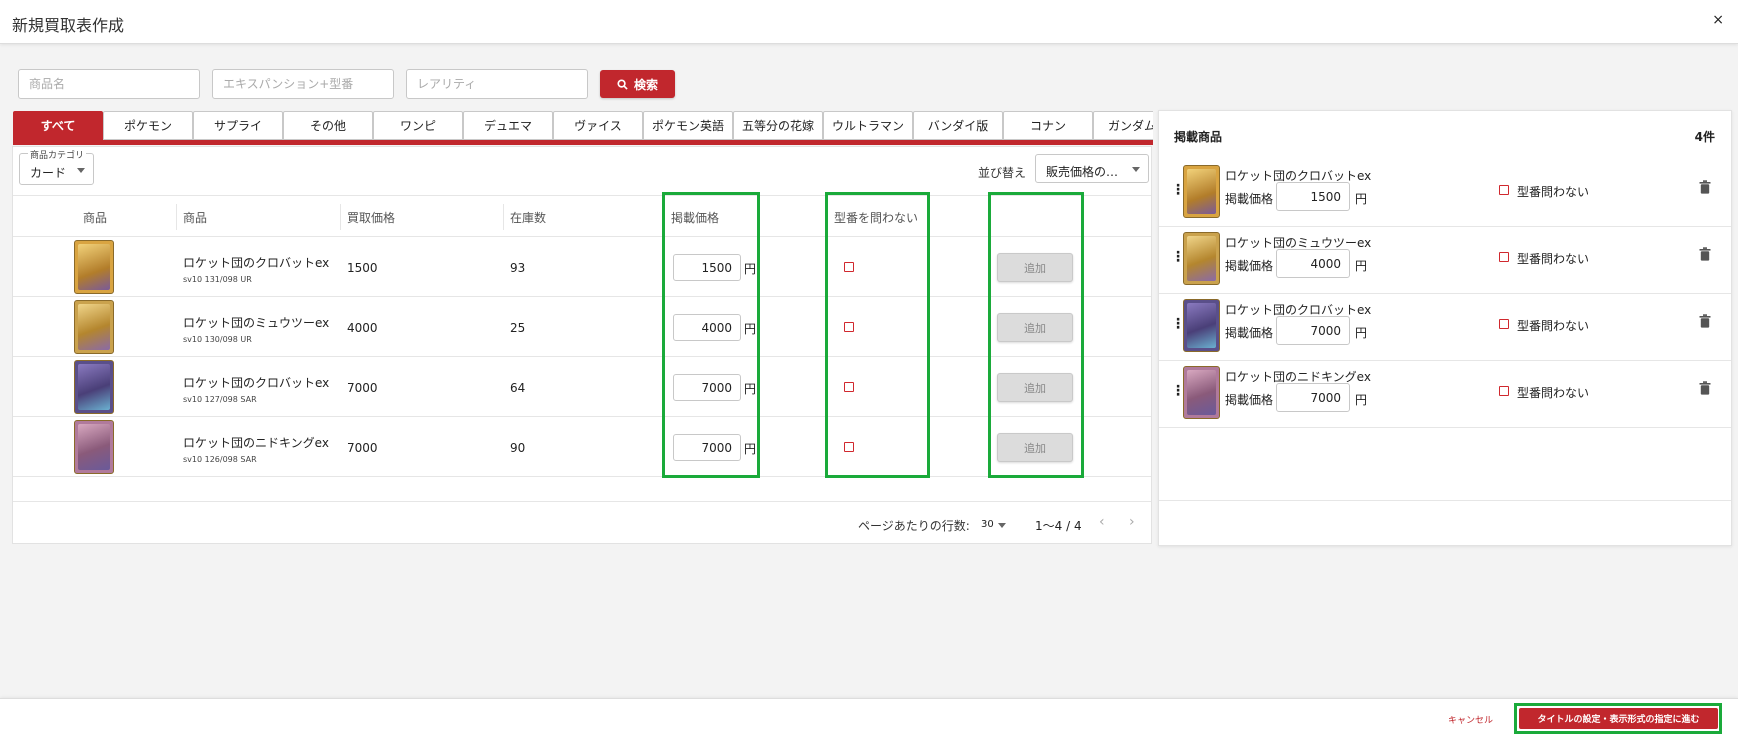  I want to click on pagination-range: 1〜4 / 4, so click(1058, 526).